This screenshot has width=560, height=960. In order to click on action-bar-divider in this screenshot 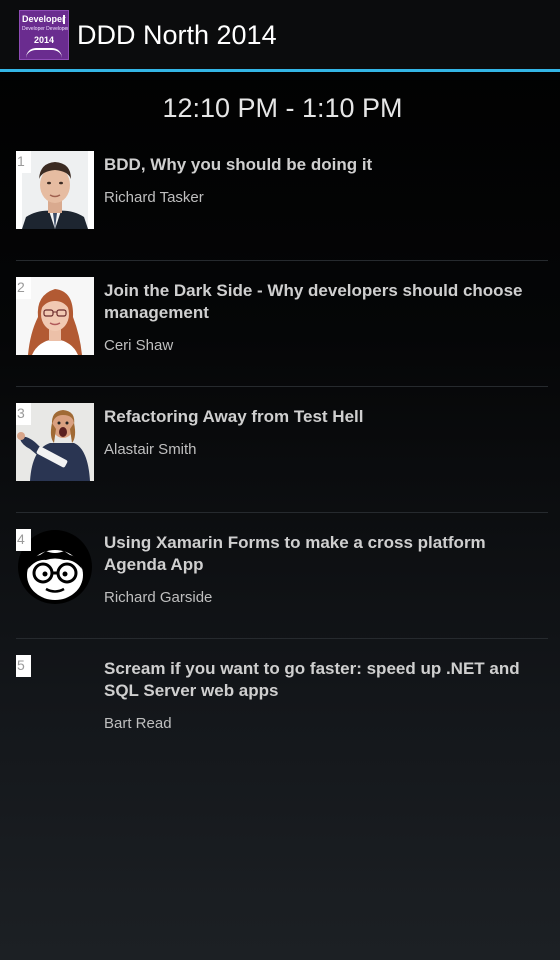, I will do `click(280, 70)`.